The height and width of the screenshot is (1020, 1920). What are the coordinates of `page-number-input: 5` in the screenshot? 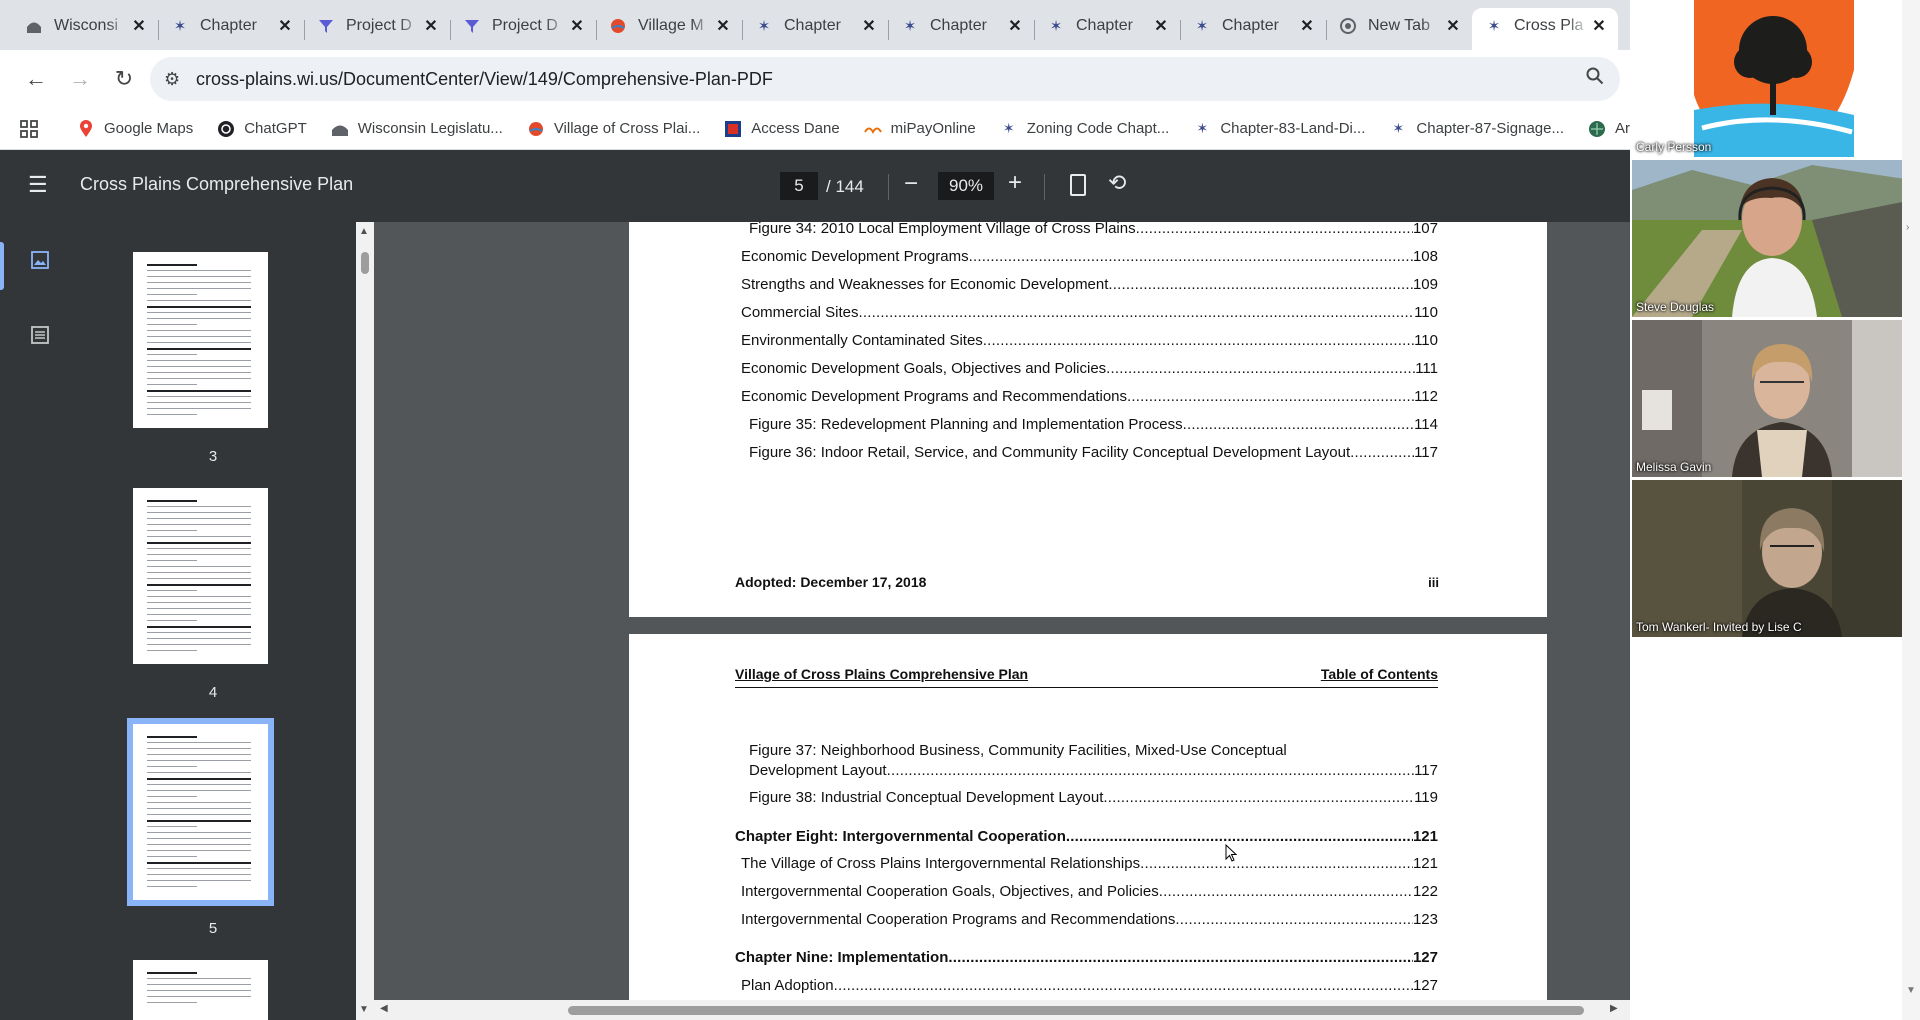 It's located at (799, 186).